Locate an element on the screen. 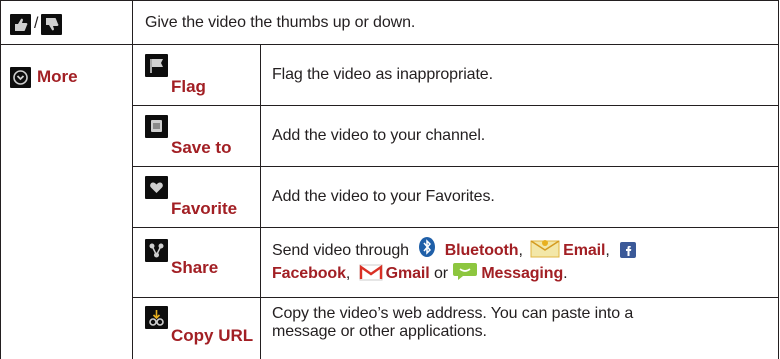 The image size is (780, 359). copy-url-cell: Copy URL is located at coordinates (201, 330).